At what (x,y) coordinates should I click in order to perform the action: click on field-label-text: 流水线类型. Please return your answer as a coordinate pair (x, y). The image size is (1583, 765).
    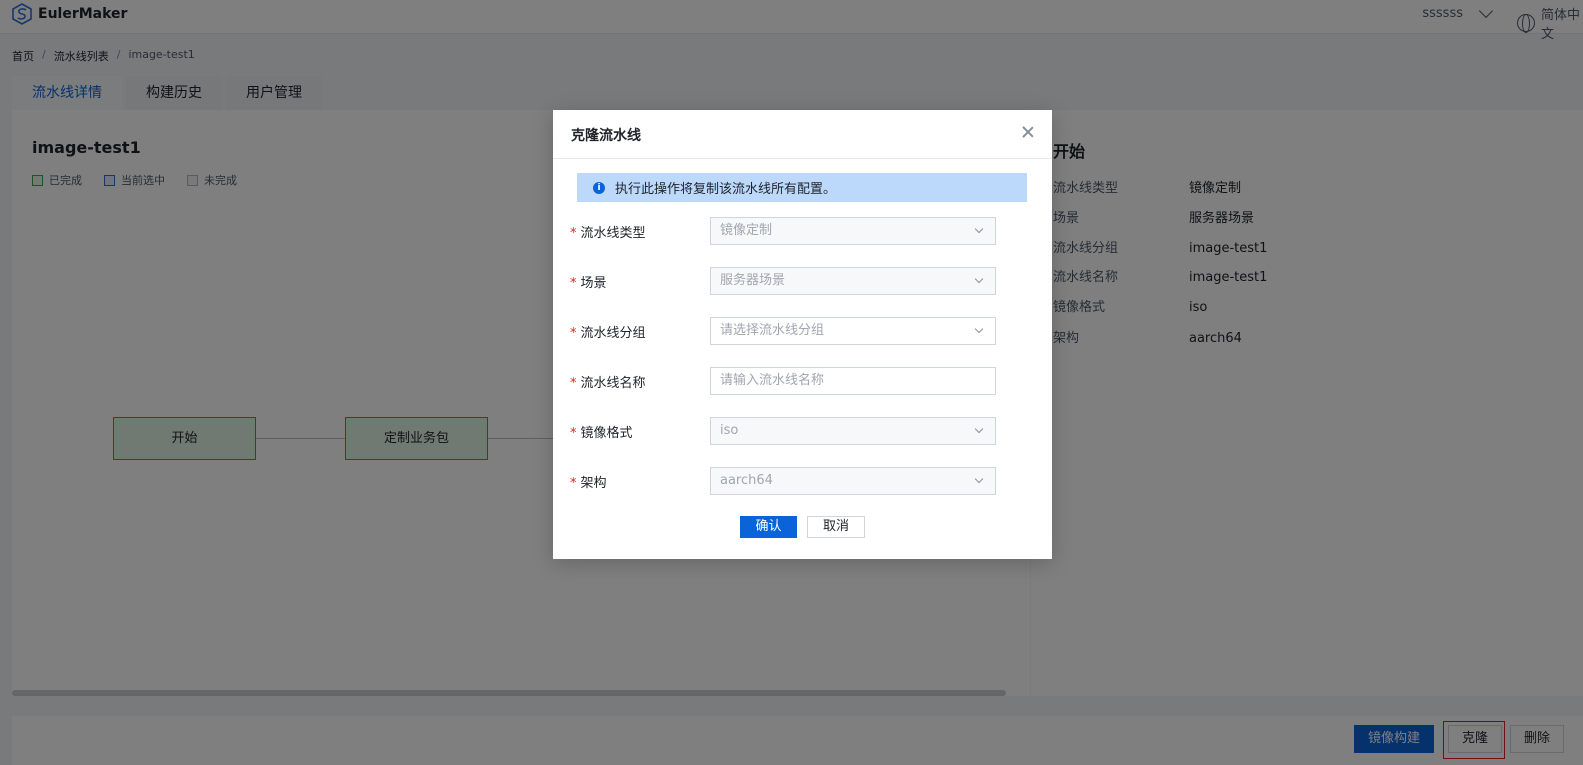
    Looking at the image, I should click on (613, 233).